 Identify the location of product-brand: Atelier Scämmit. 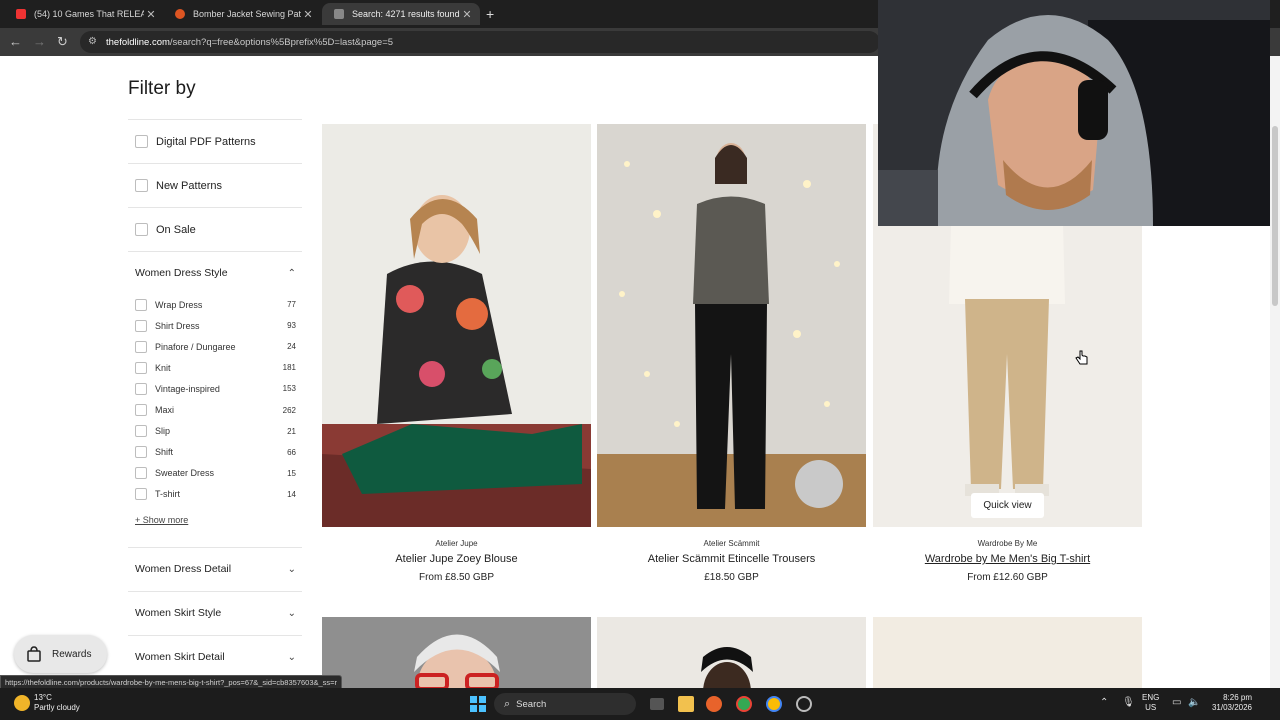
(731, 543).